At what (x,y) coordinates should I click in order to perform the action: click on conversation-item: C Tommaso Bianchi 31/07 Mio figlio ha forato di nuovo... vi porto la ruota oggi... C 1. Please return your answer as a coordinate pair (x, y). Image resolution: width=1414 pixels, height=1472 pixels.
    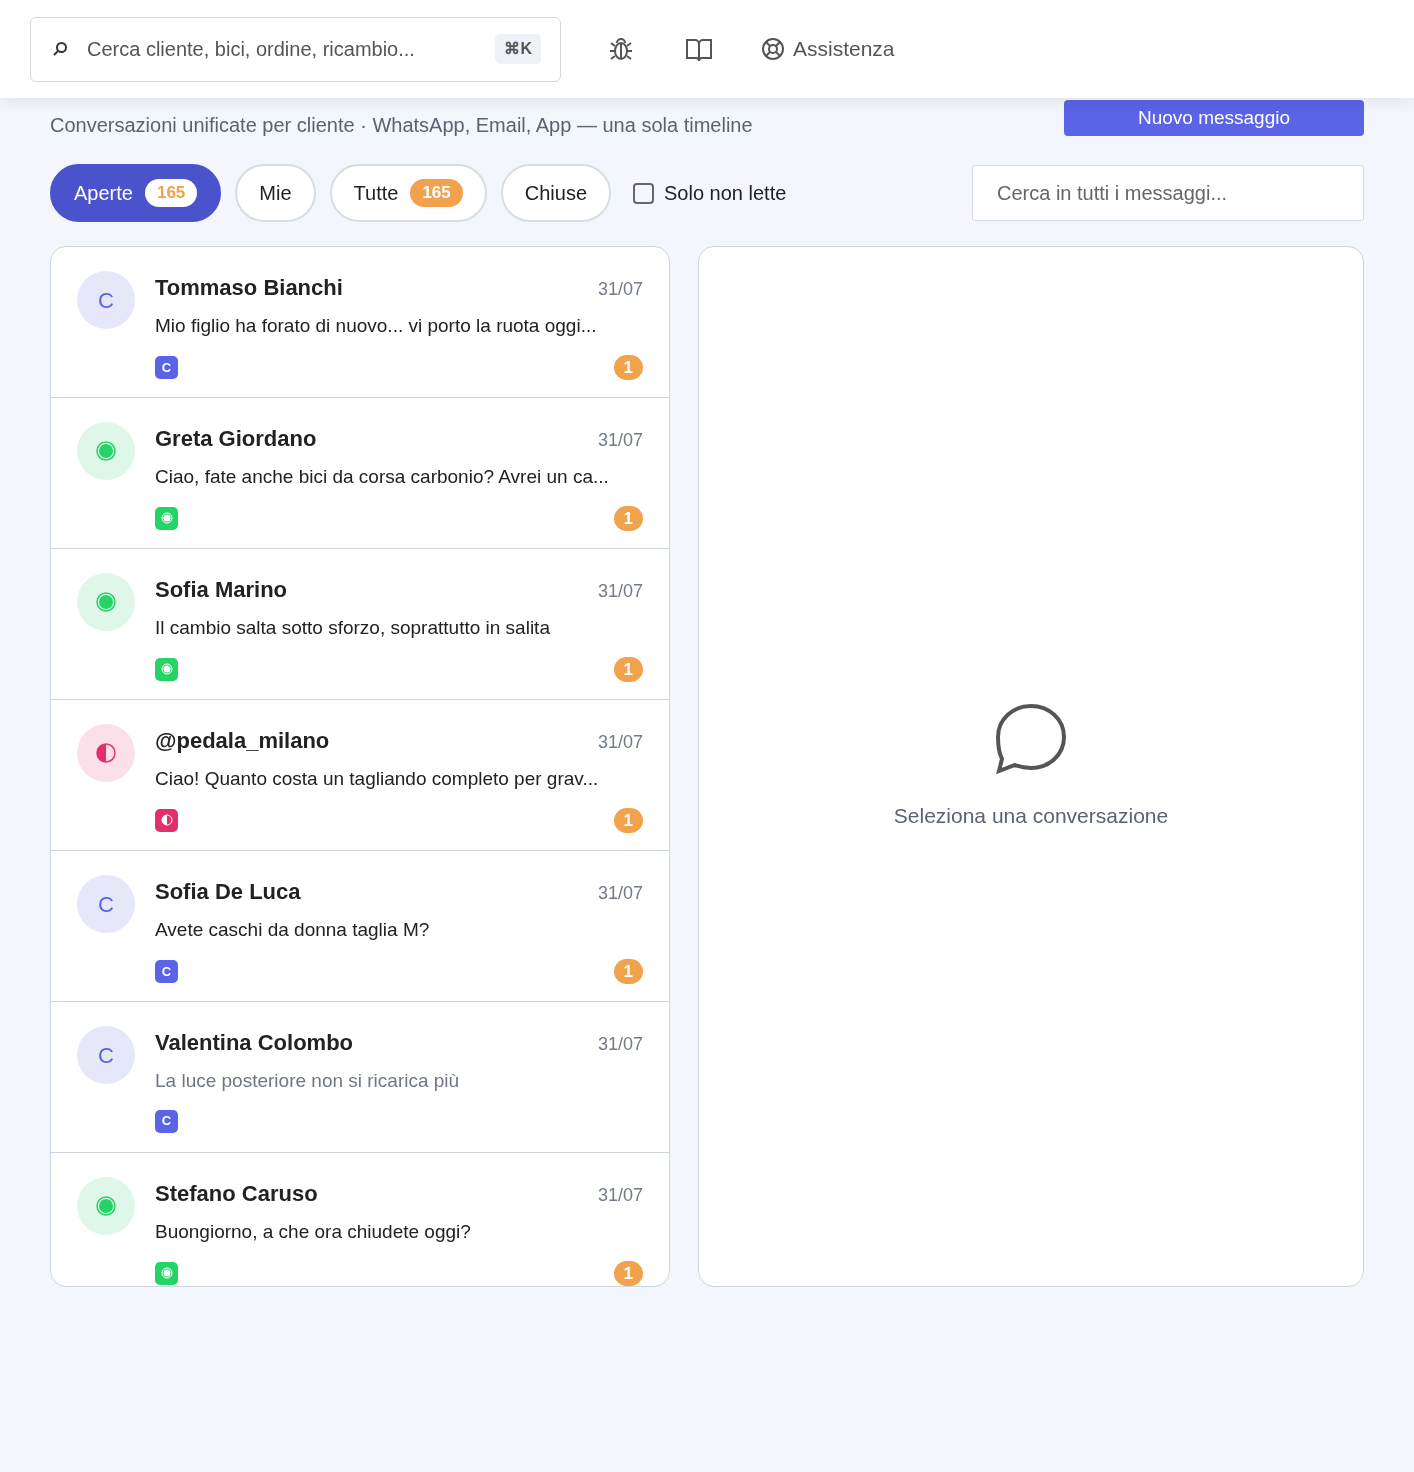
    Looking at the image, I should click on (360, 322).